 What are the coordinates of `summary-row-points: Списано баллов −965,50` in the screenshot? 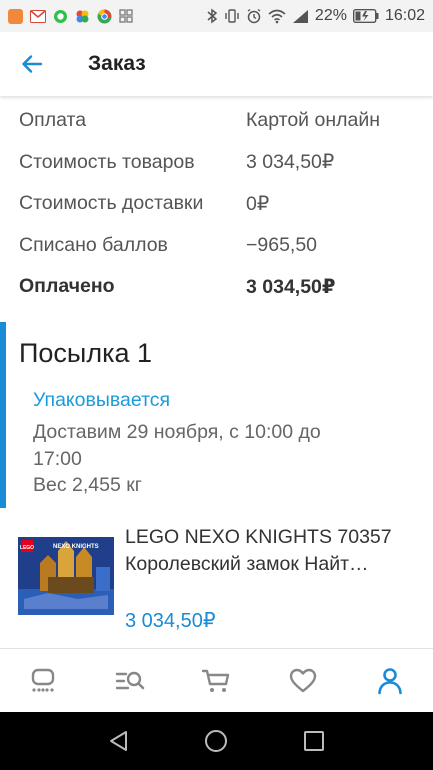 It's located at (216, 246).